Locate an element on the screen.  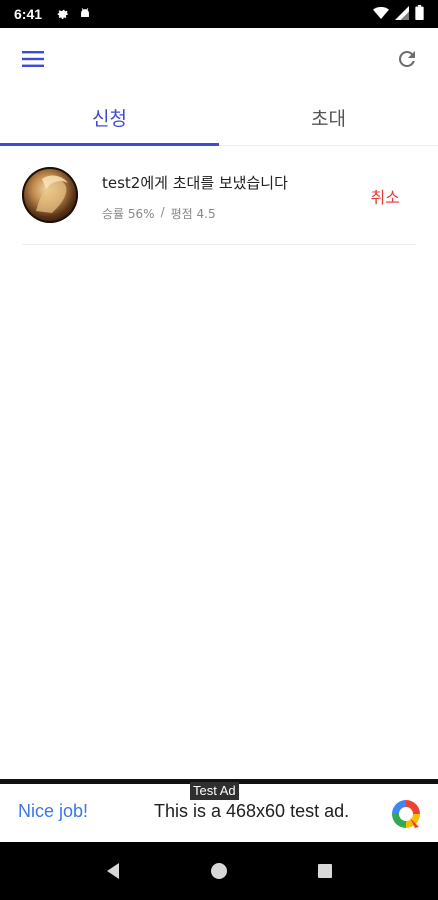
app-bar is located at coordinates (219, 59).